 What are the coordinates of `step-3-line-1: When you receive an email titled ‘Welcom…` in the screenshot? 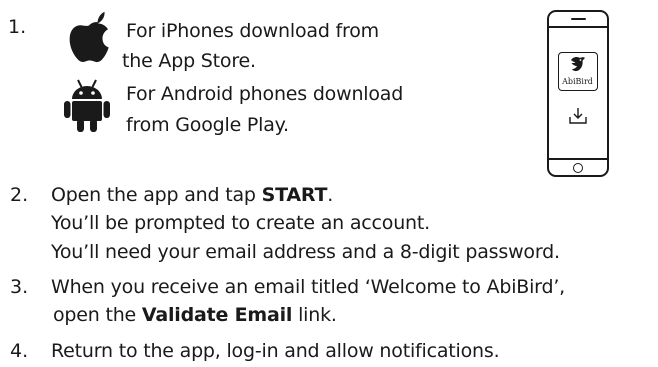 It's located at (308, 287).